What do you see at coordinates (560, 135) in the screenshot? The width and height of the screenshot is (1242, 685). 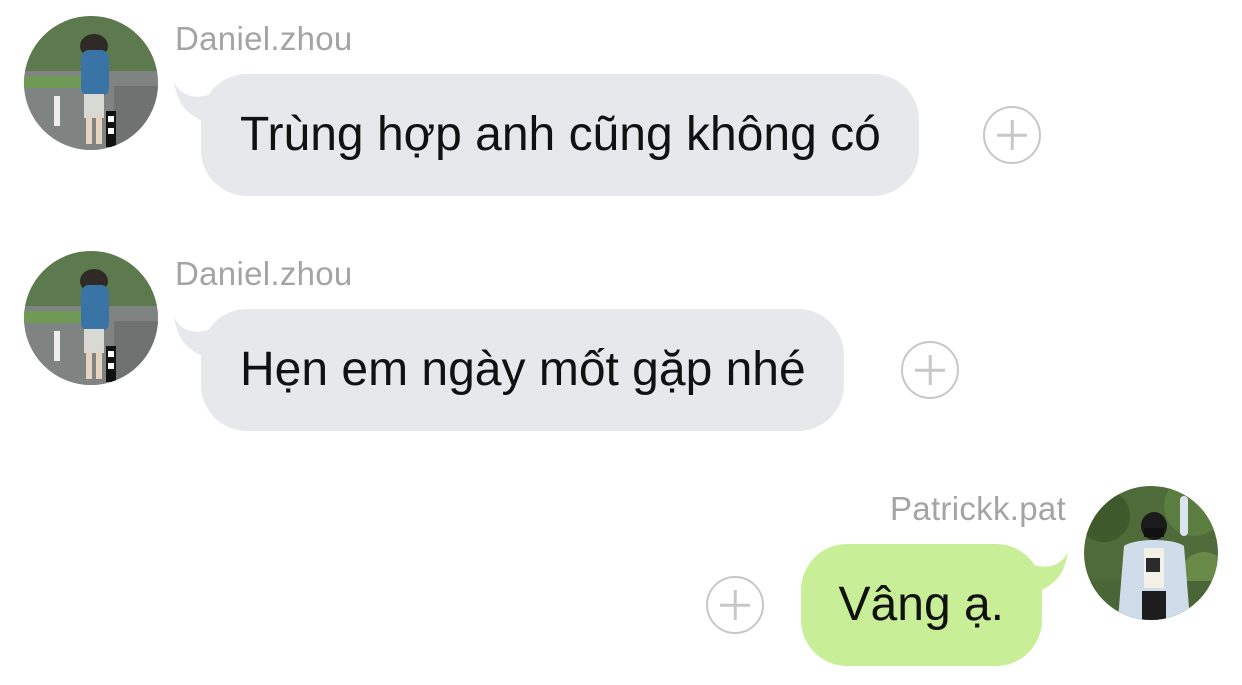 I see `message-bubble: Trùng hợp anh cũng không có` at bounding box center [560, 135].